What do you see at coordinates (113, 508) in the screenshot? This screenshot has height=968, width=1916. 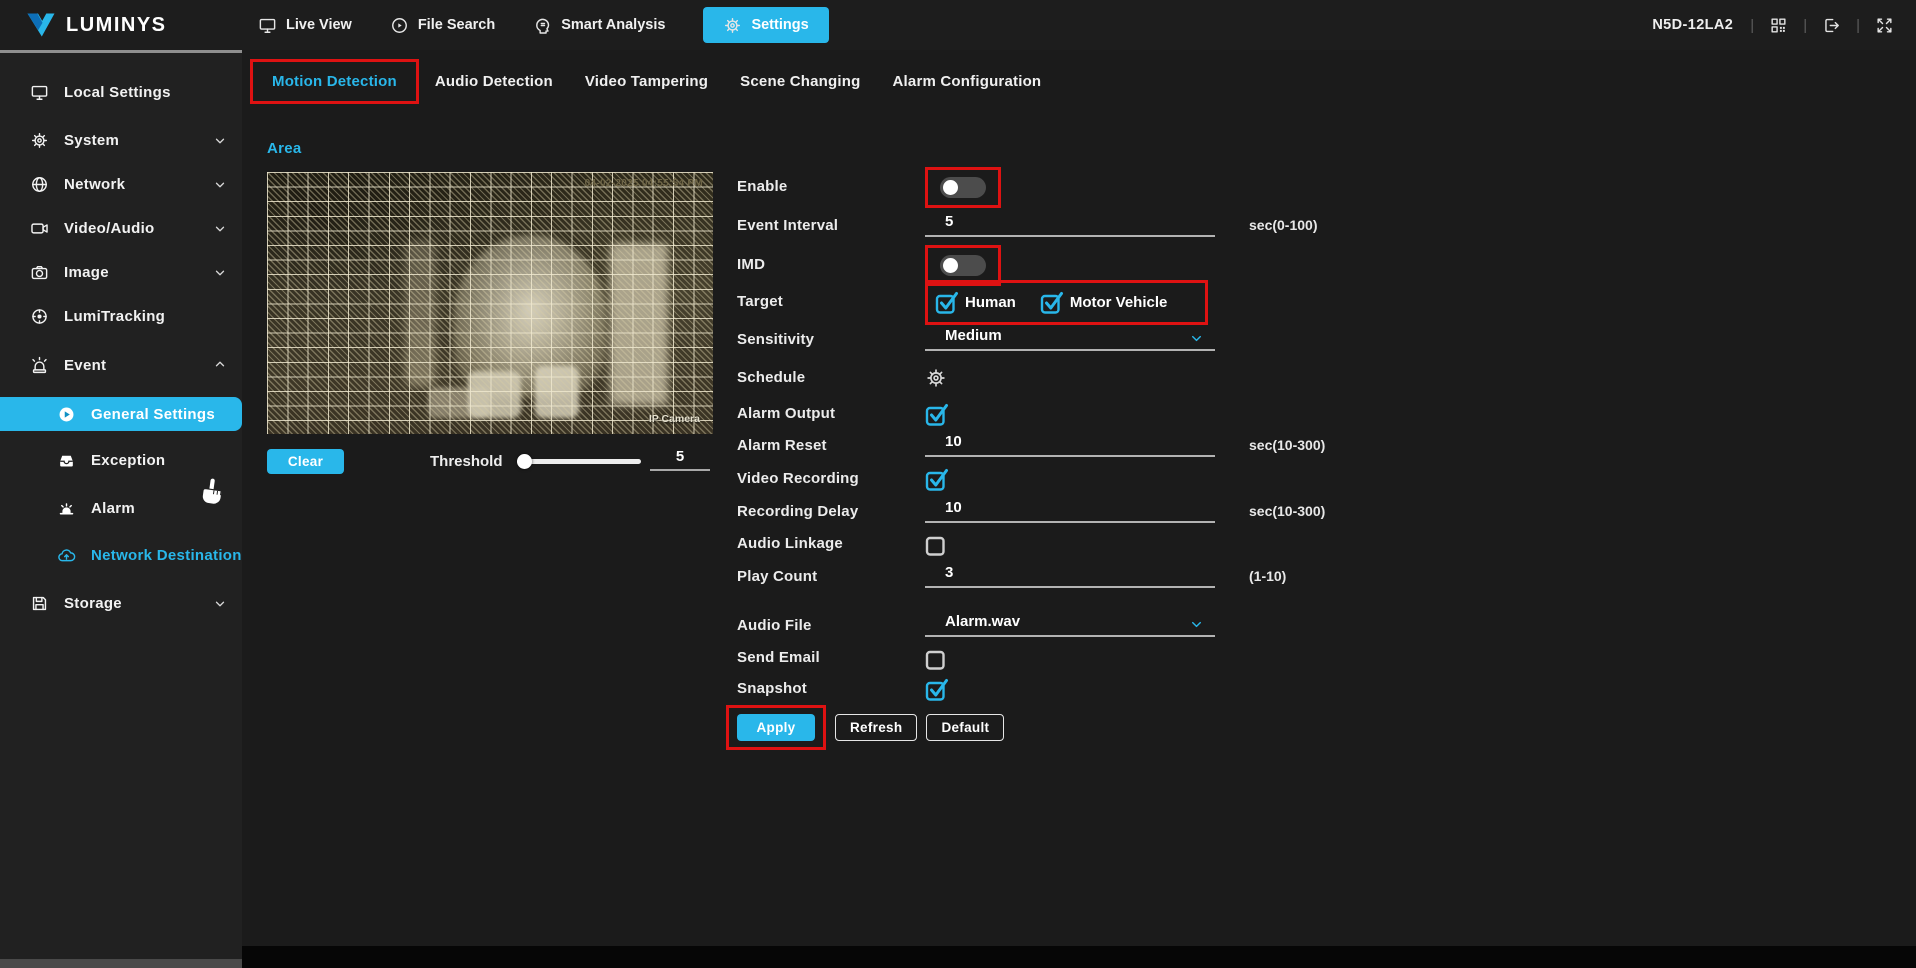 I see `sidebar-item-label: Alarm` at bounding box center [113, 508].